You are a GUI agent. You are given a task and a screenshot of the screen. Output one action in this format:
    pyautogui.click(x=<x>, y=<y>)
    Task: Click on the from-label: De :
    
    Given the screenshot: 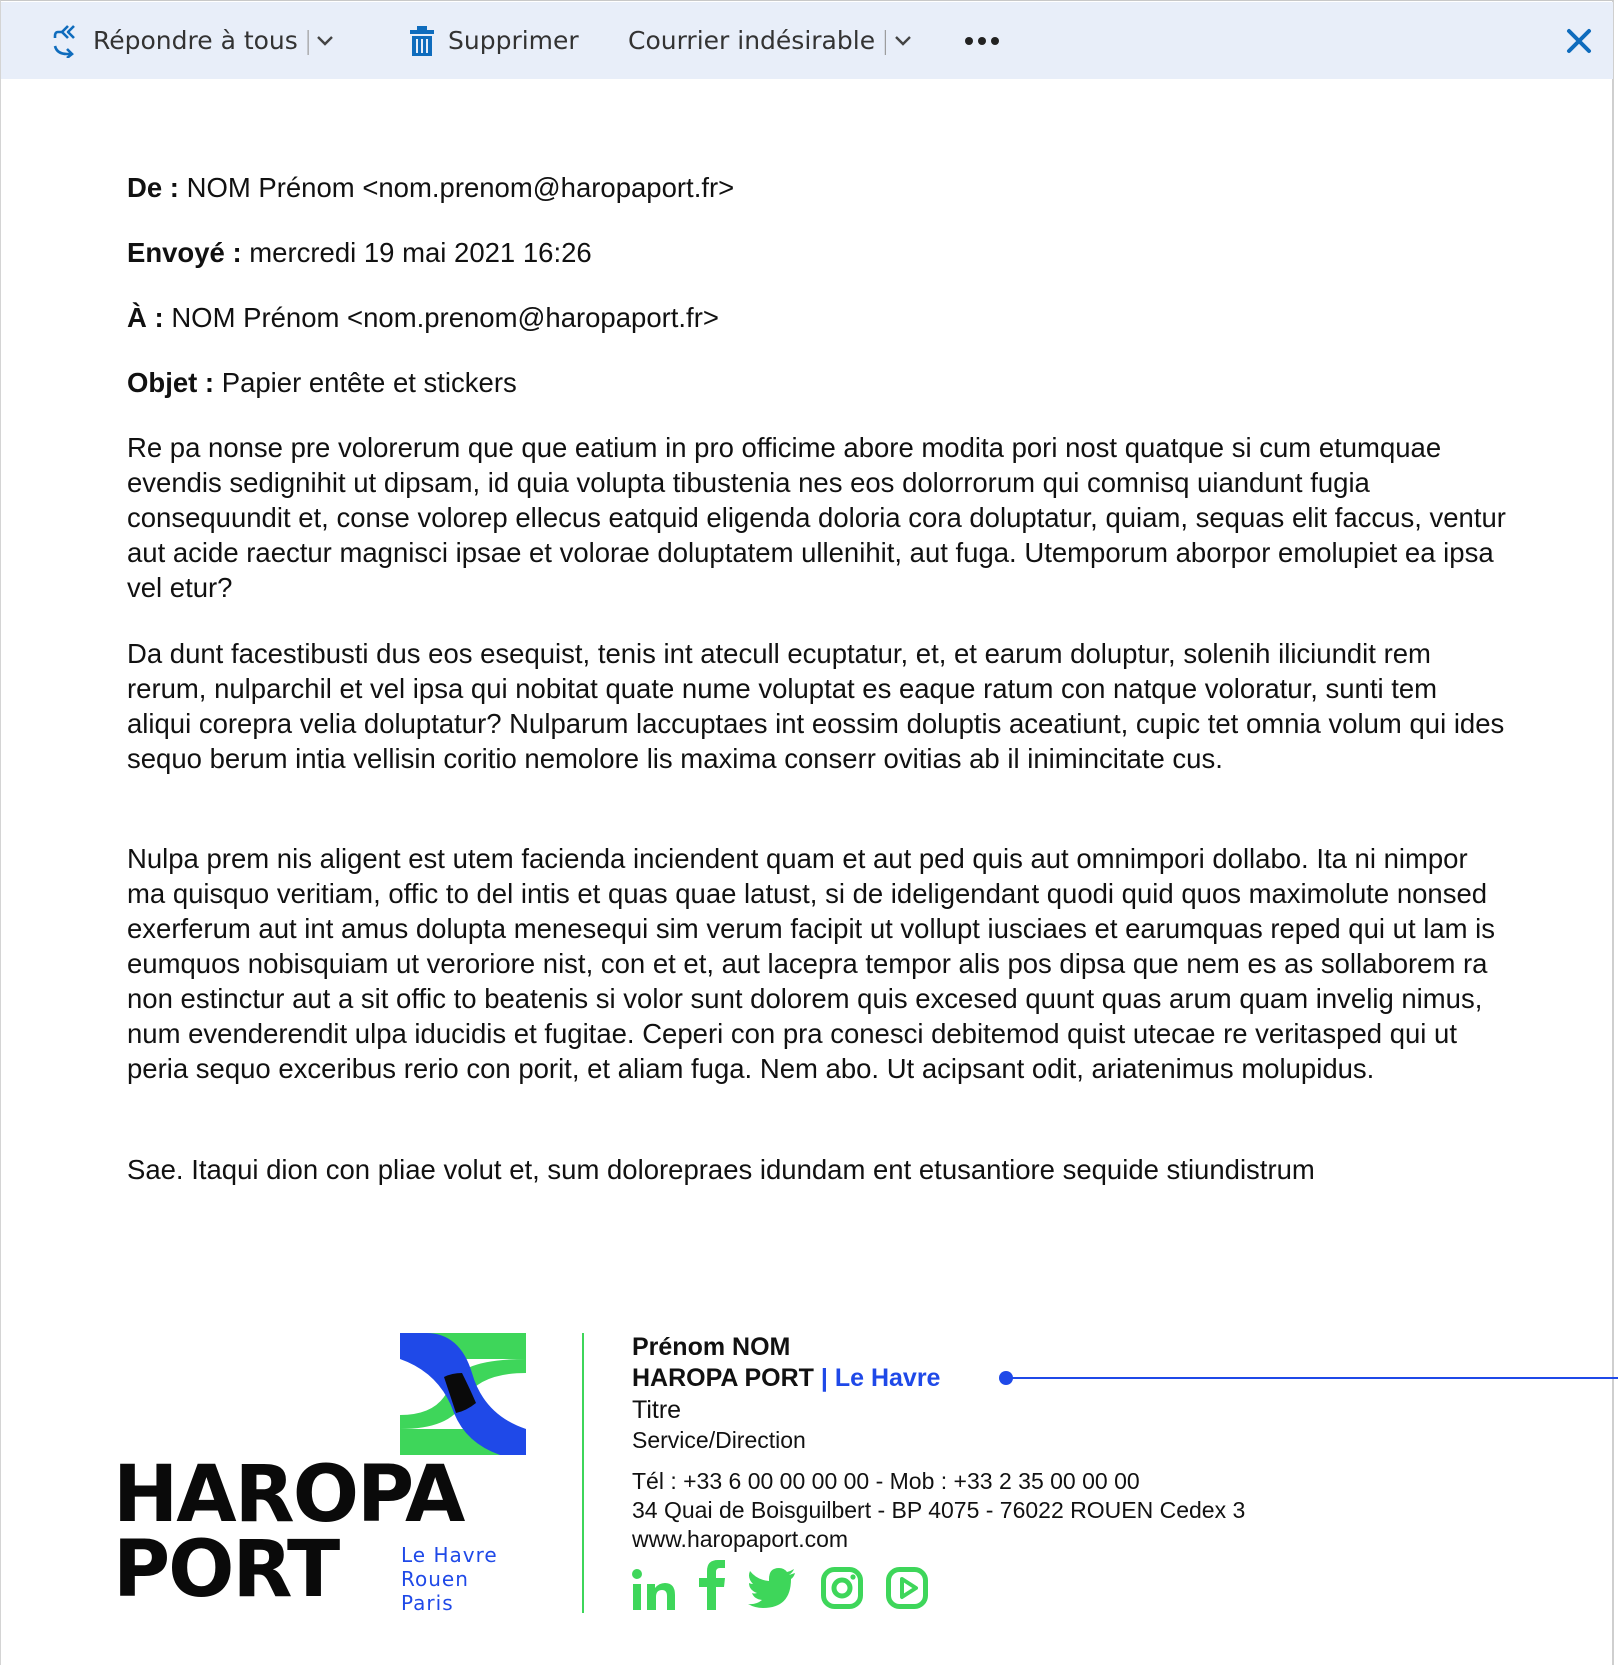 What is the action you would take?
    pyautogui.click(x=153, y=187)
    